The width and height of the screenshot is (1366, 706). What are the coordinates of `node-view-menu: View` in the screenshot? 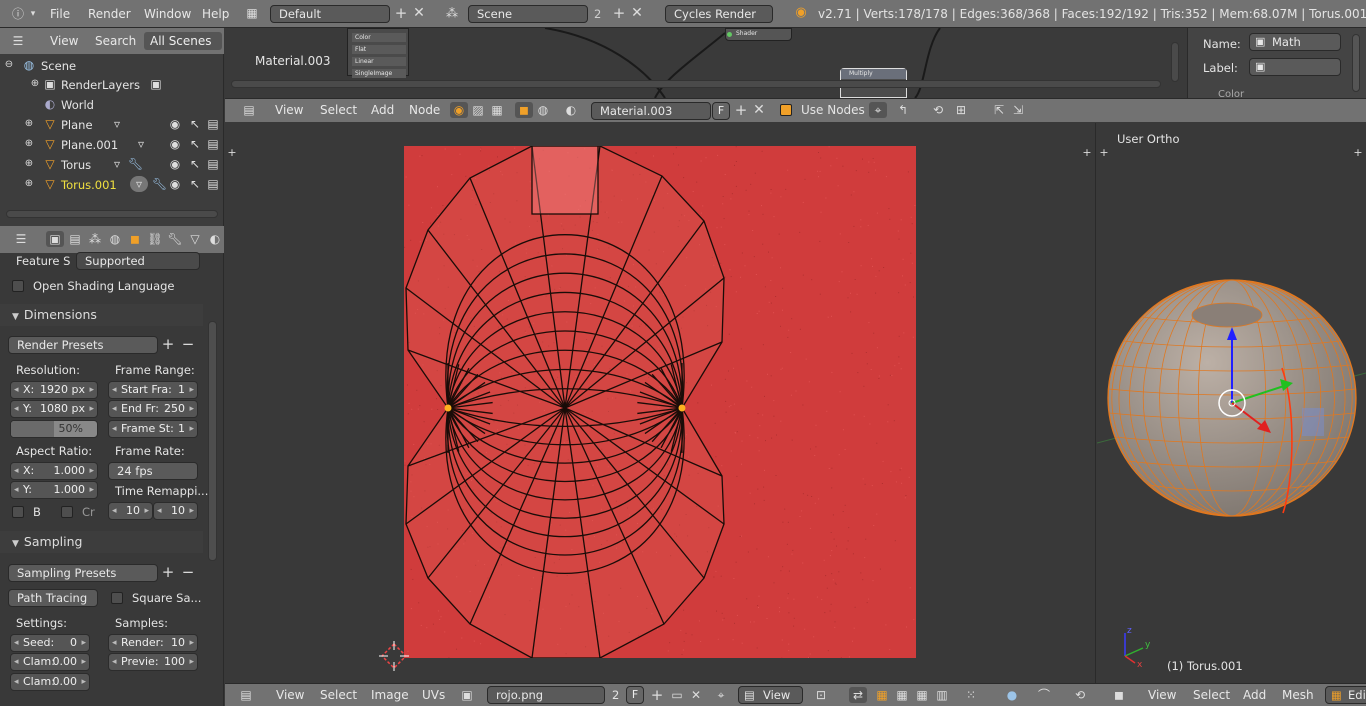 It's located at (289, 110).